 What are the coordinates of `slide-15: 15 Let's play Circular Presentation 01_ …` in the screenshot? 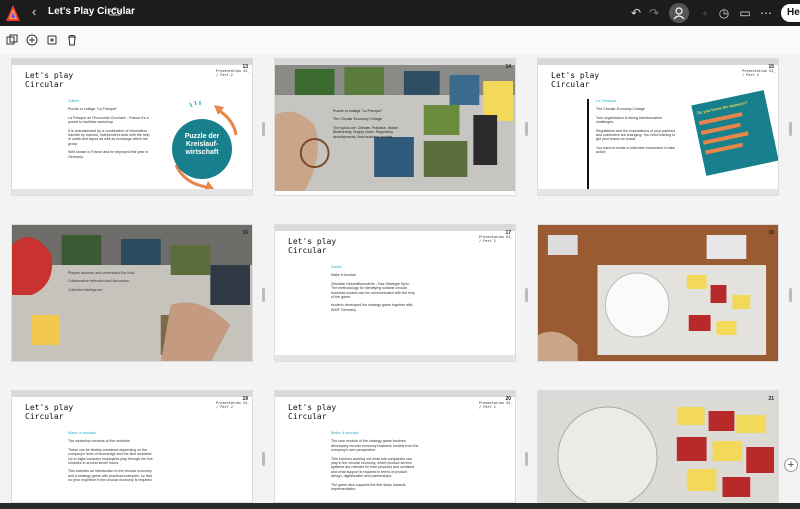 It's located at (658, 127).